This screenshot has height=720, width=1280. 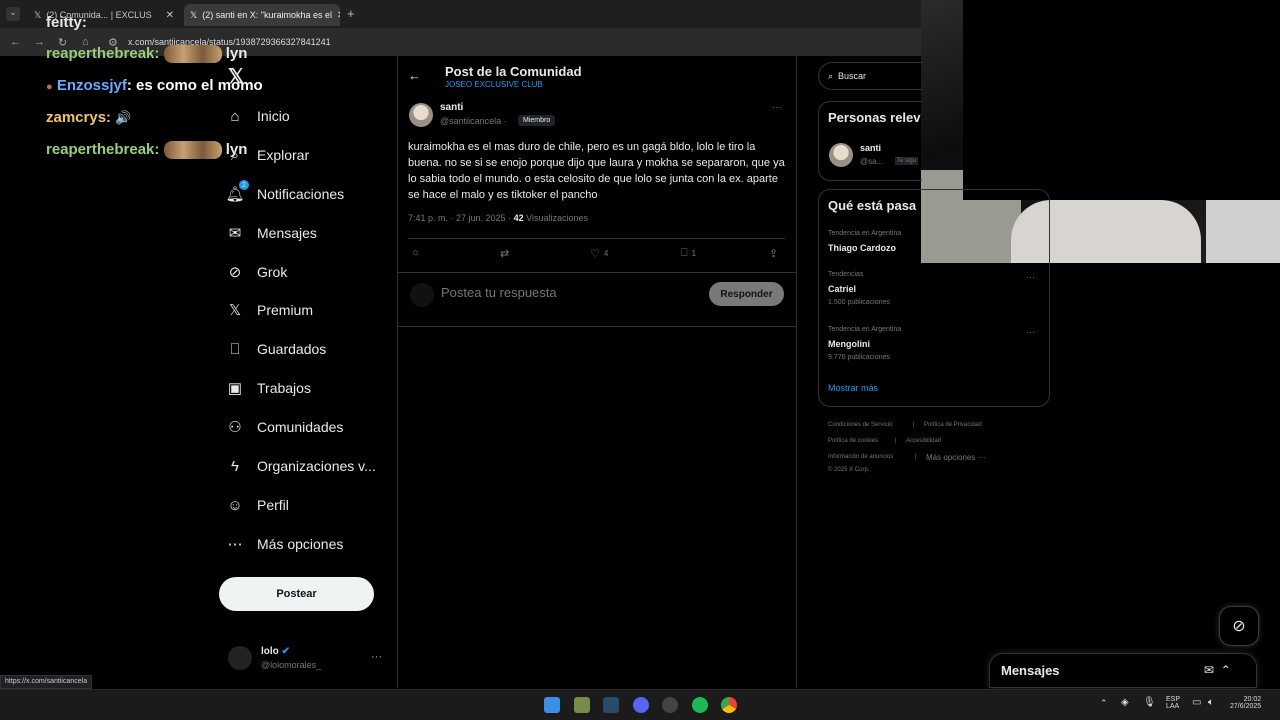 I want to click on sidebar-item-premium: 𝕏 Premium, so click(x=269, y=310).